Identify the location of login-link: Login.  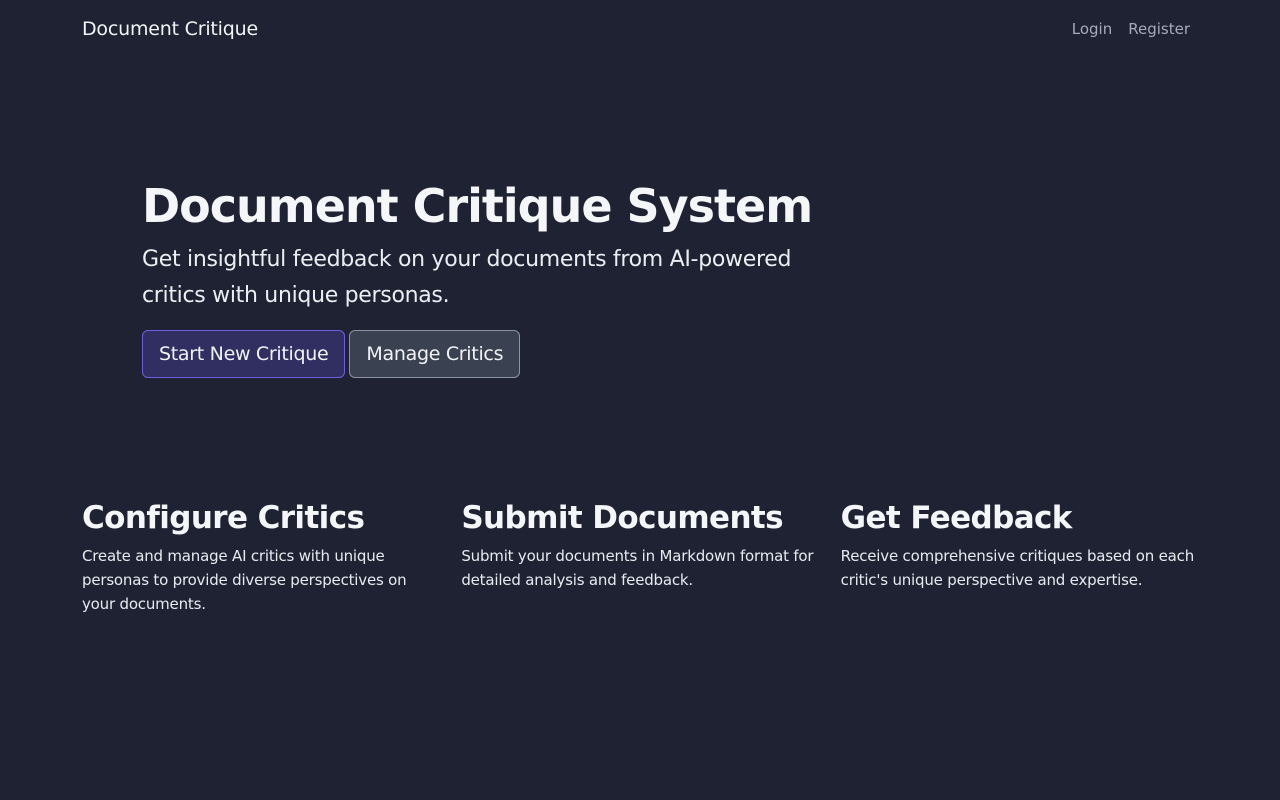
(1092, 29).